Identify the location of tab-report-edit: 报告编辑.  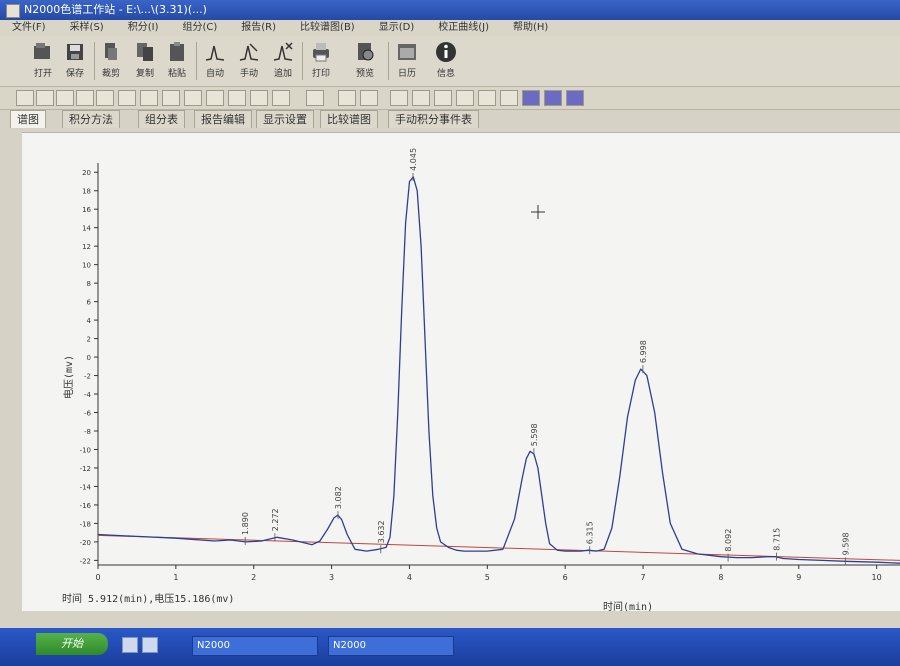
(223, 119).